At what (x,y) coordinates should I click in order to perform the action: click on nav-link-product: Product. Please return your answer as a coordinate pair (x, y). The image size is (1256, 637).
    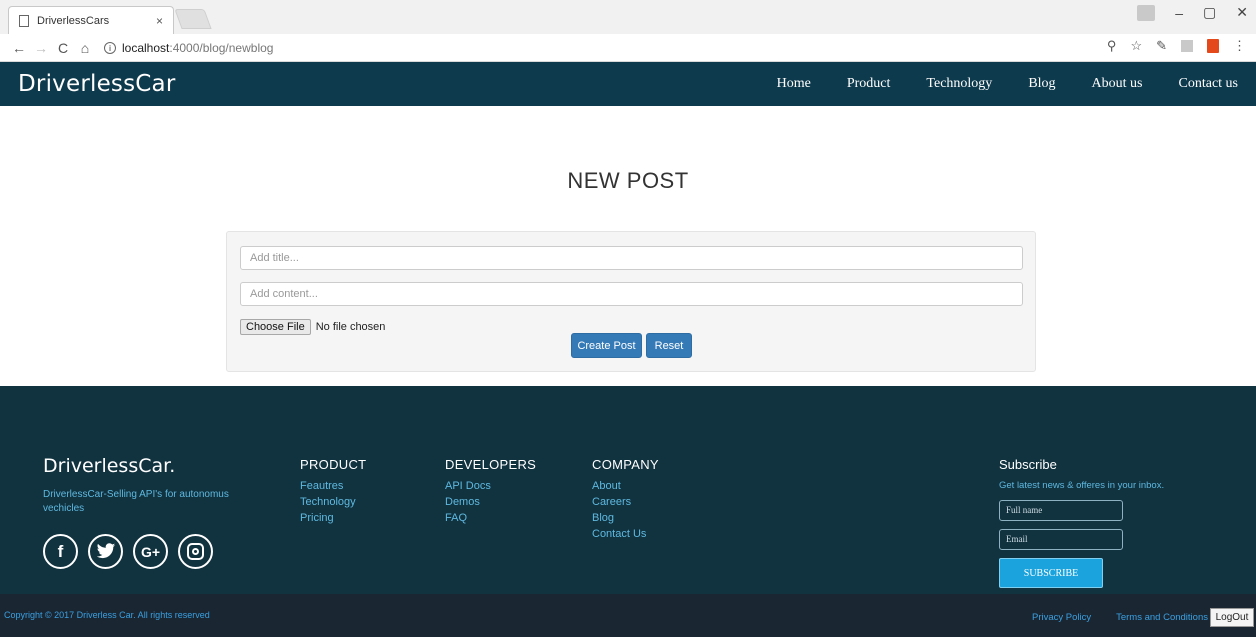
    Looking at the image, I should click on (869, 84).